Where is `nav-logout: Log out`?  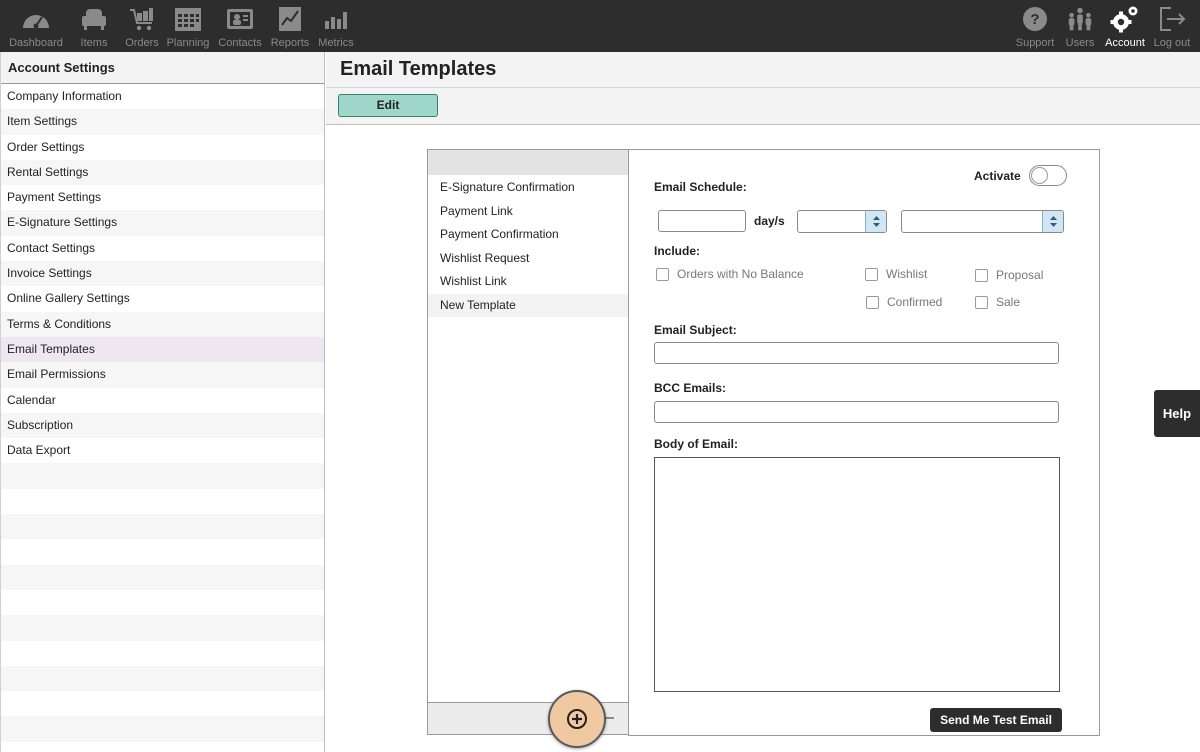
nav-logout: Log out is located at coordinates (1172, 26).